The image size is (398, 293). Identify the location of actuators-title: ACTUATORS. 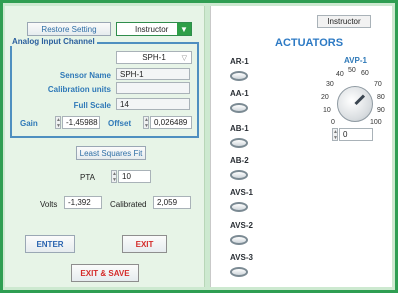
(309, 43).